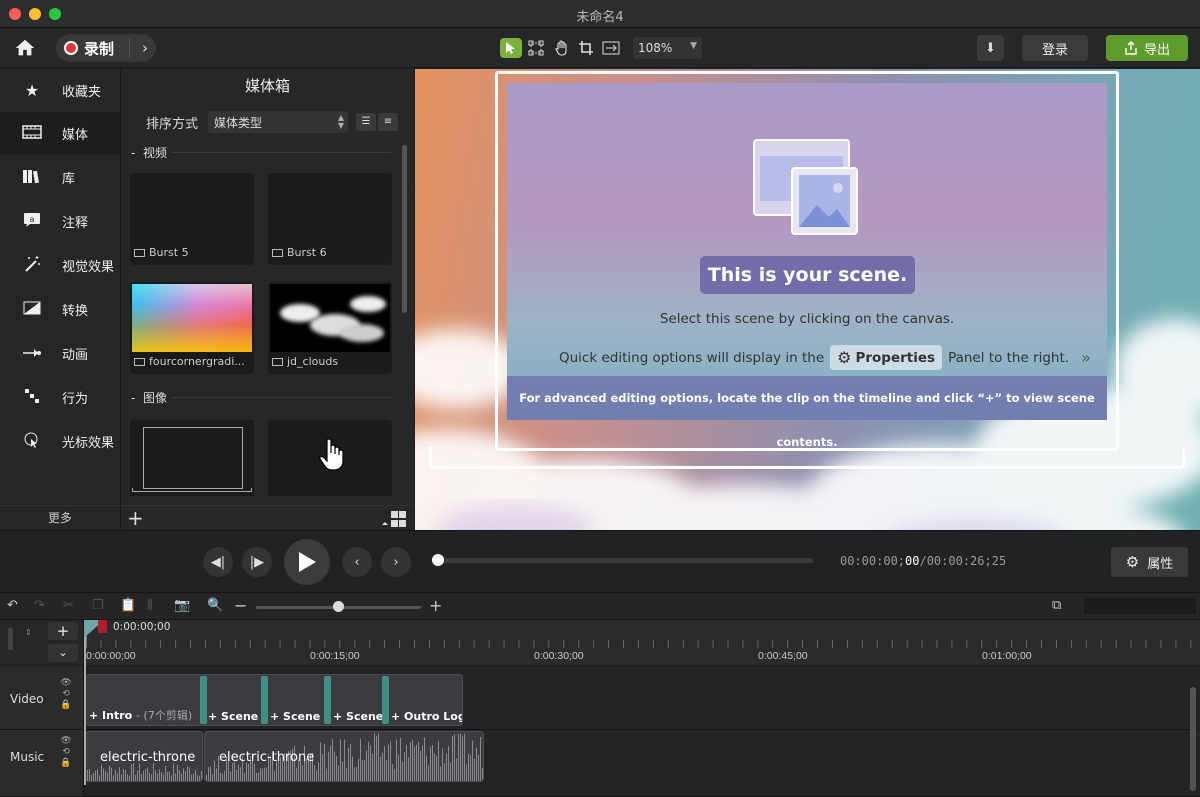 The image size is (1200, 797). What do you see at coordinates (240, 605) in the screenshot?
I see `zoom-out-button: −` at bounding box center [240, 605].